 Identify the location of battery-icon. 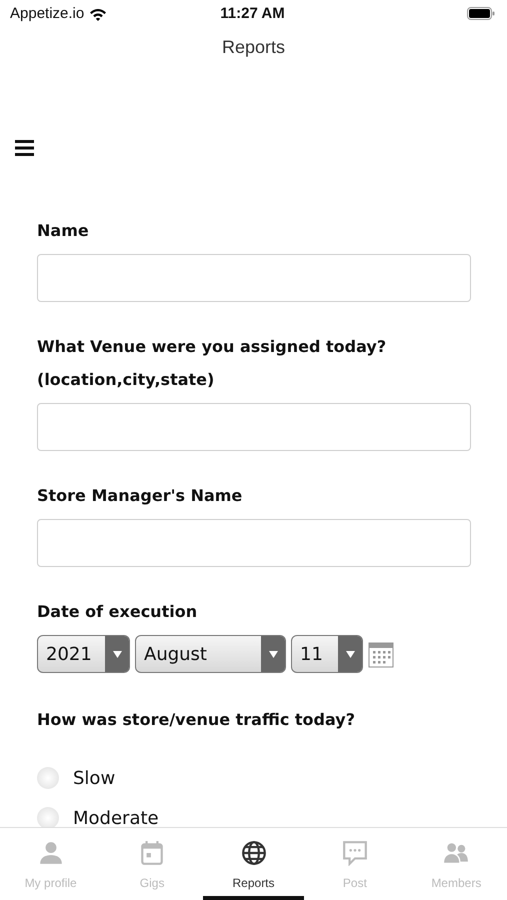
(481, 13).